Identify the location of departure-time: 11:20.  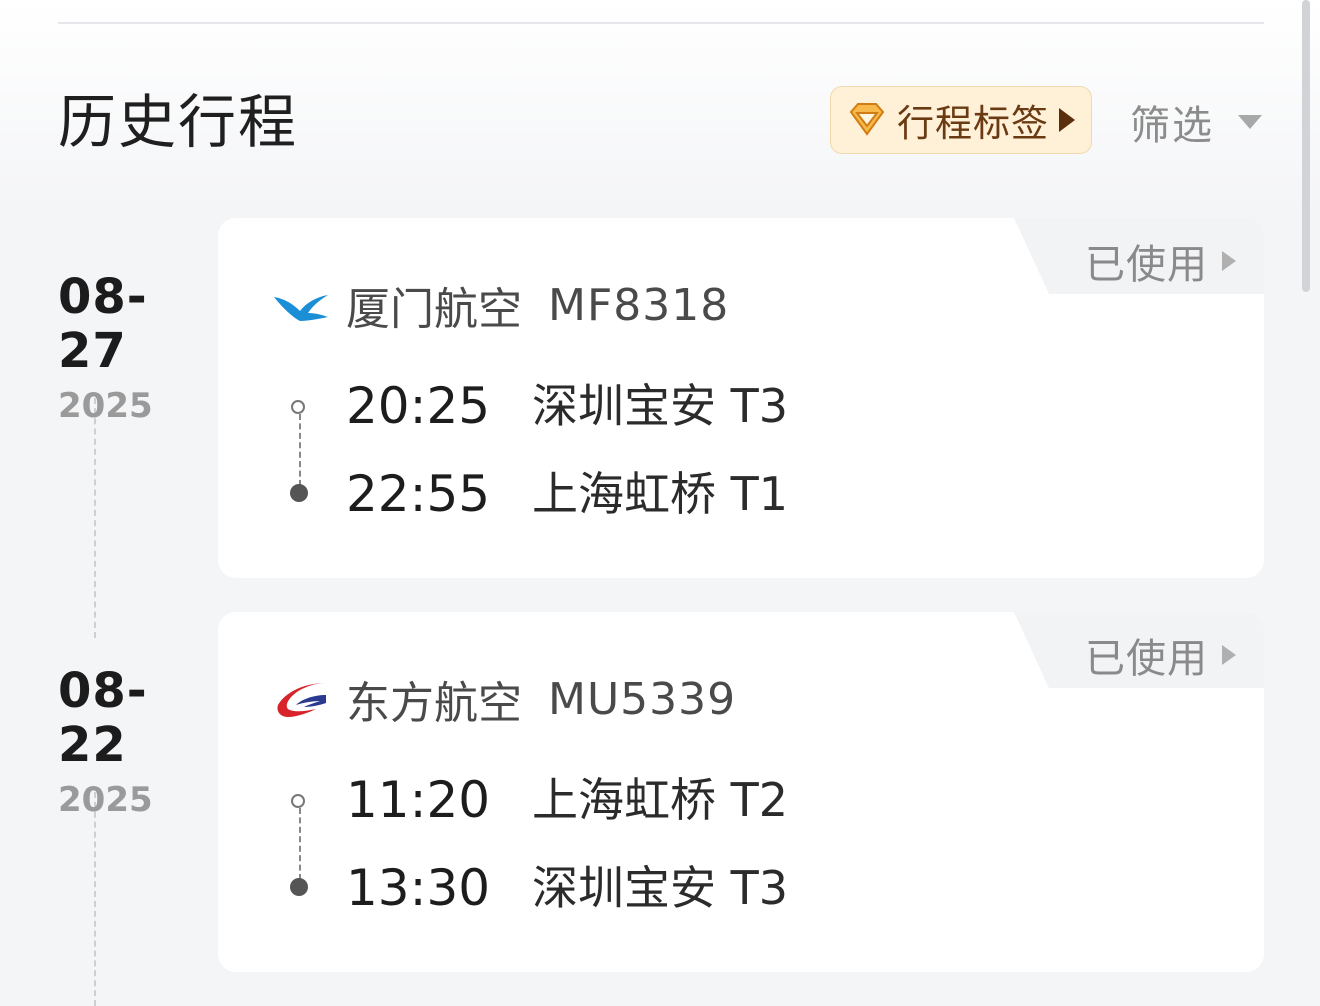
(418, 800).